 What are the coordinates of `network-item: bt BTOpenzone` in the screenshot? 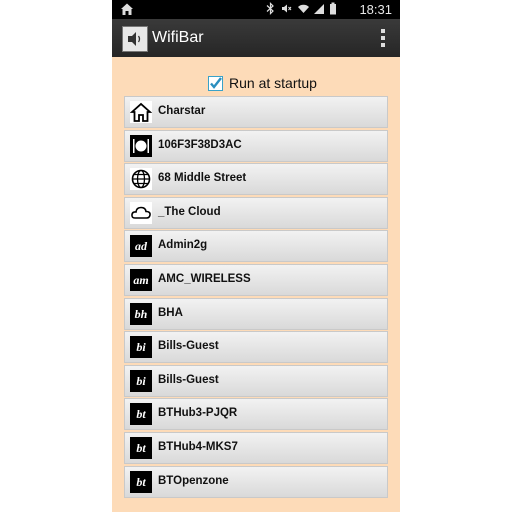 It's located at (256, 481).